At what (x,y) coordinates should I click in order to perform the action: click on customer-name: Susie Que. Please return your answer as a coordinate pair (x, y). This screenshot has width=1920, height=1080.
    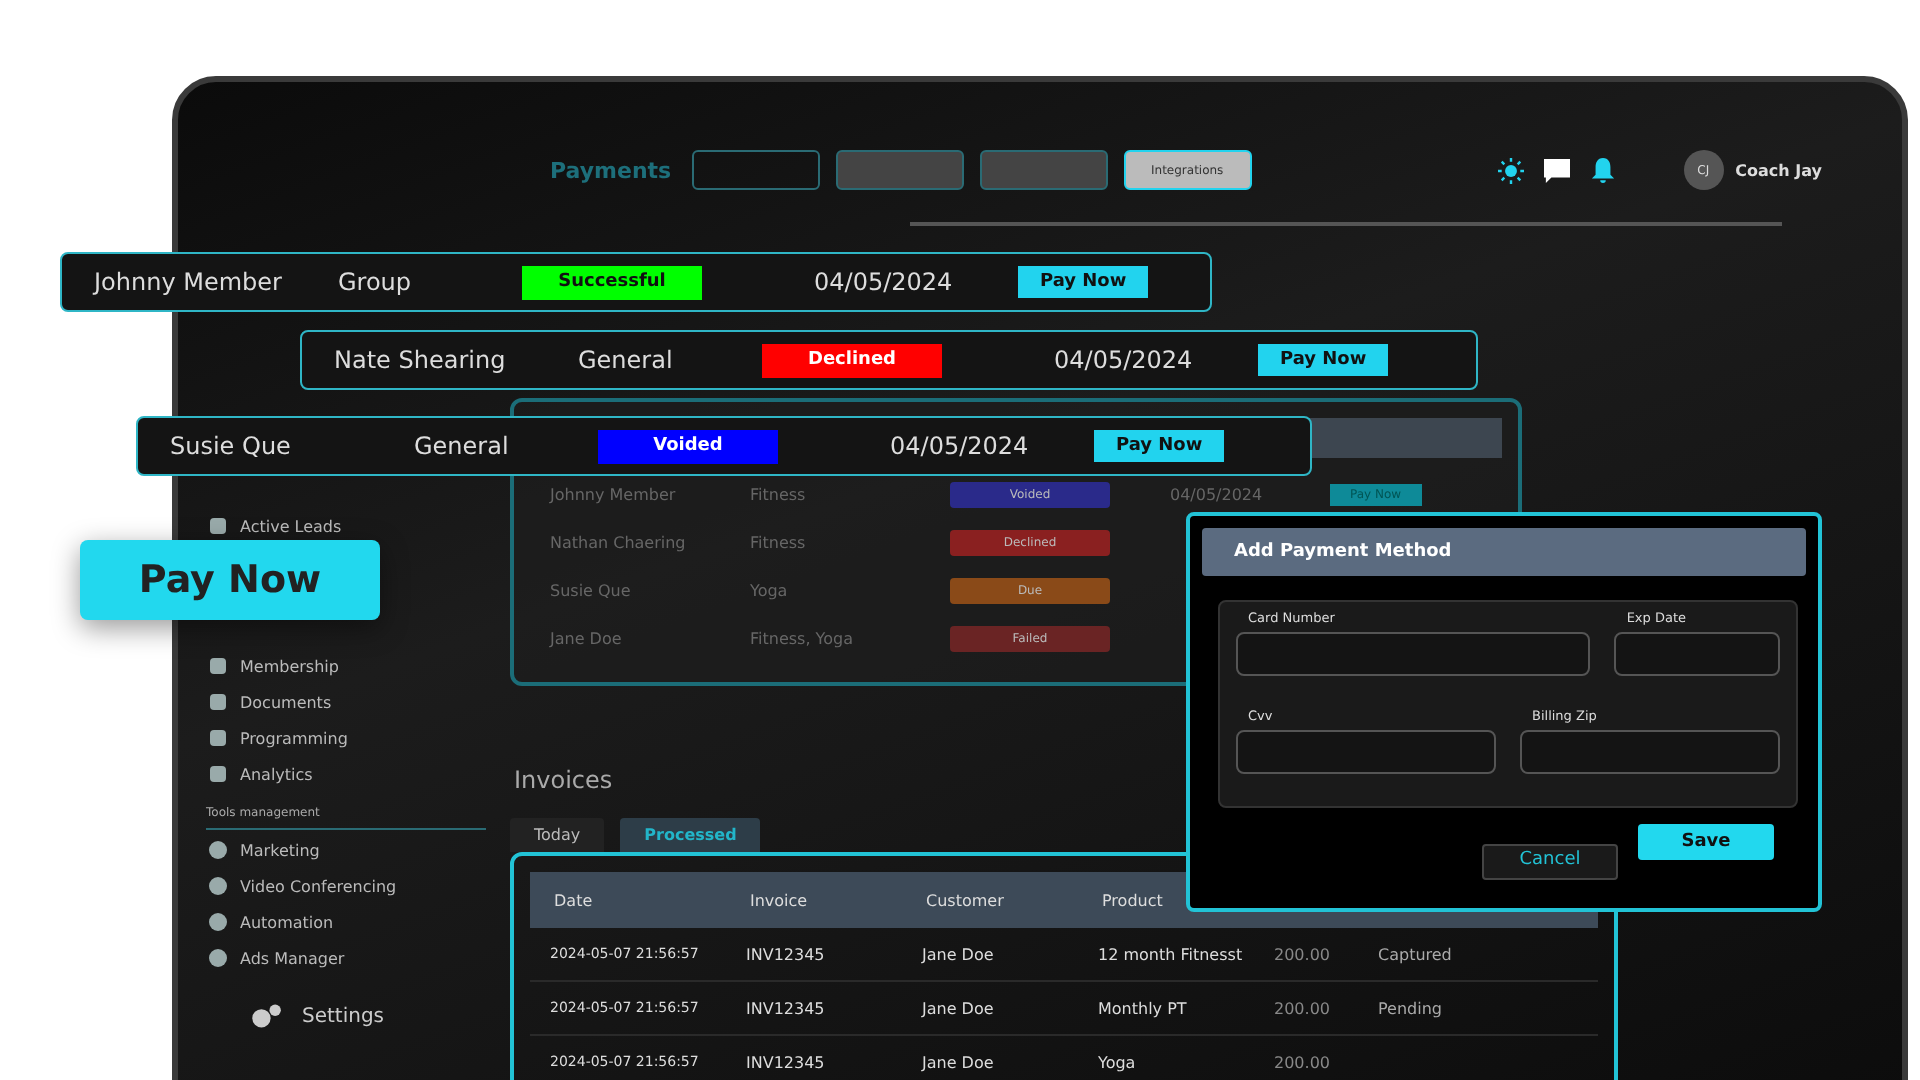
    Looking at the image, I should click on (231, 446).